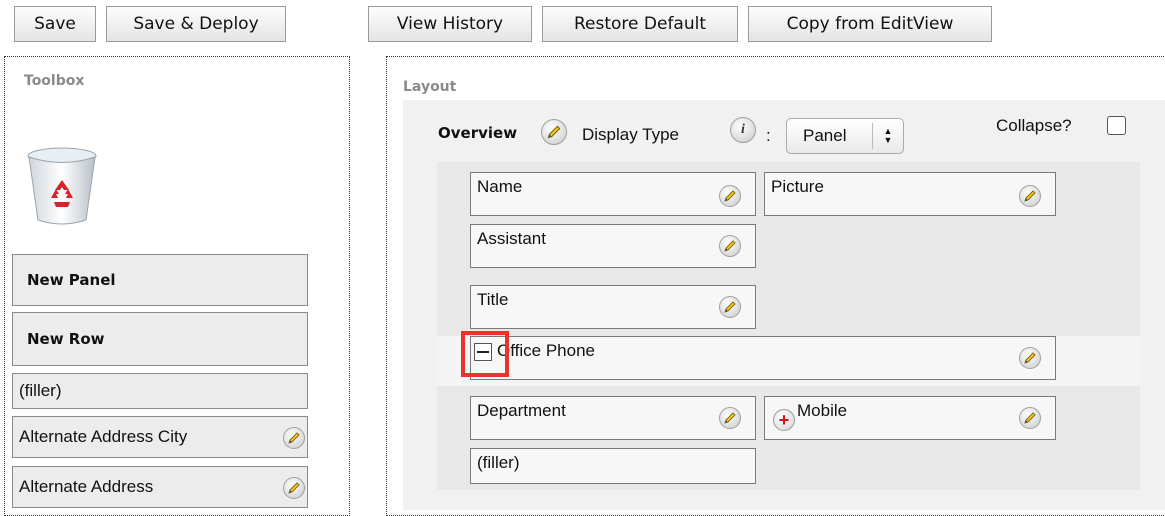  What do you see at coordinates (430, 87) in the screenshot?
I see `layout-title: Layout` at bounding box center [430, 87].